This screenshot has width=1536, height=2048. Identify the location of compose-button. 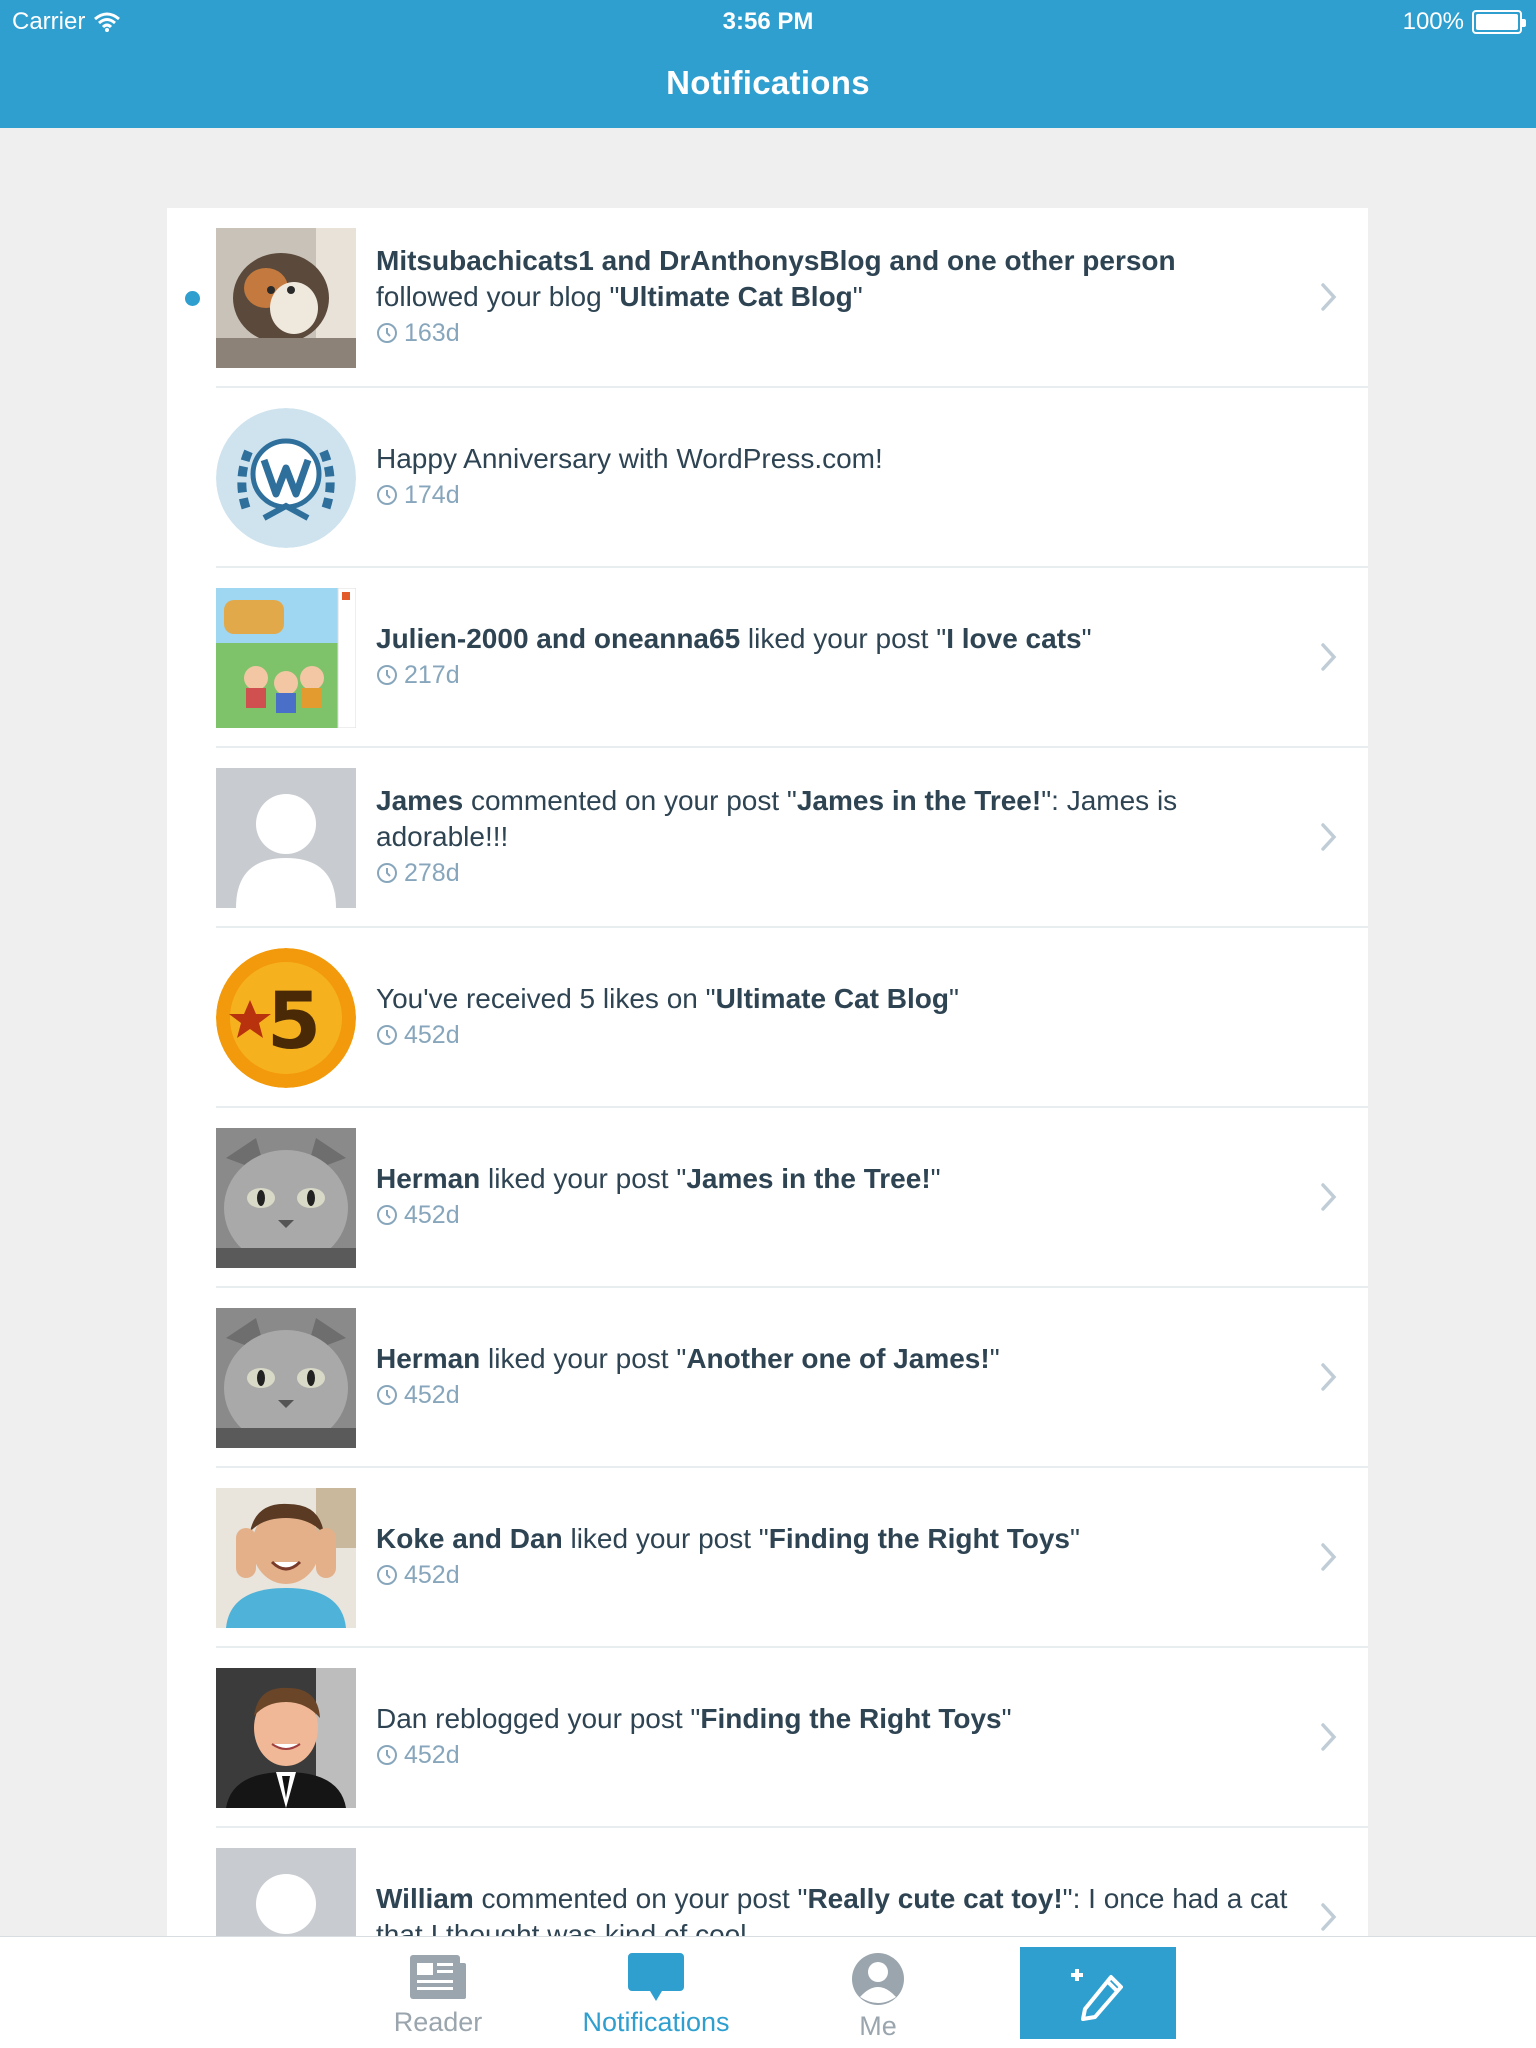
(1098, 1993).